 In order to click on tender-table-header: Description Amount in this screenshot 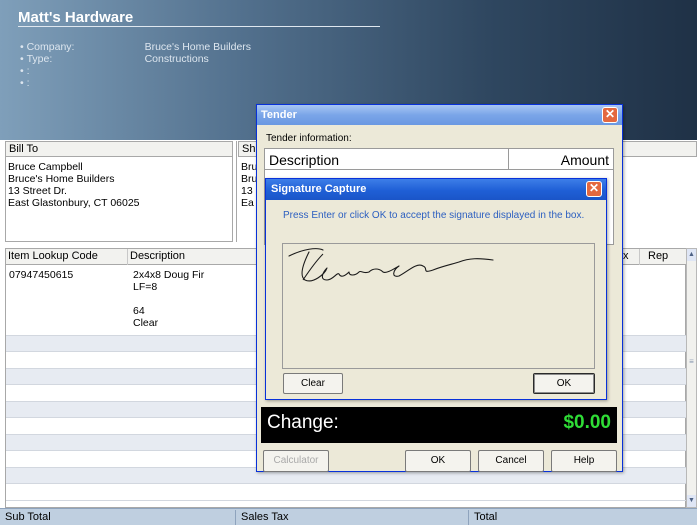, I will do `click(439, 159)`.